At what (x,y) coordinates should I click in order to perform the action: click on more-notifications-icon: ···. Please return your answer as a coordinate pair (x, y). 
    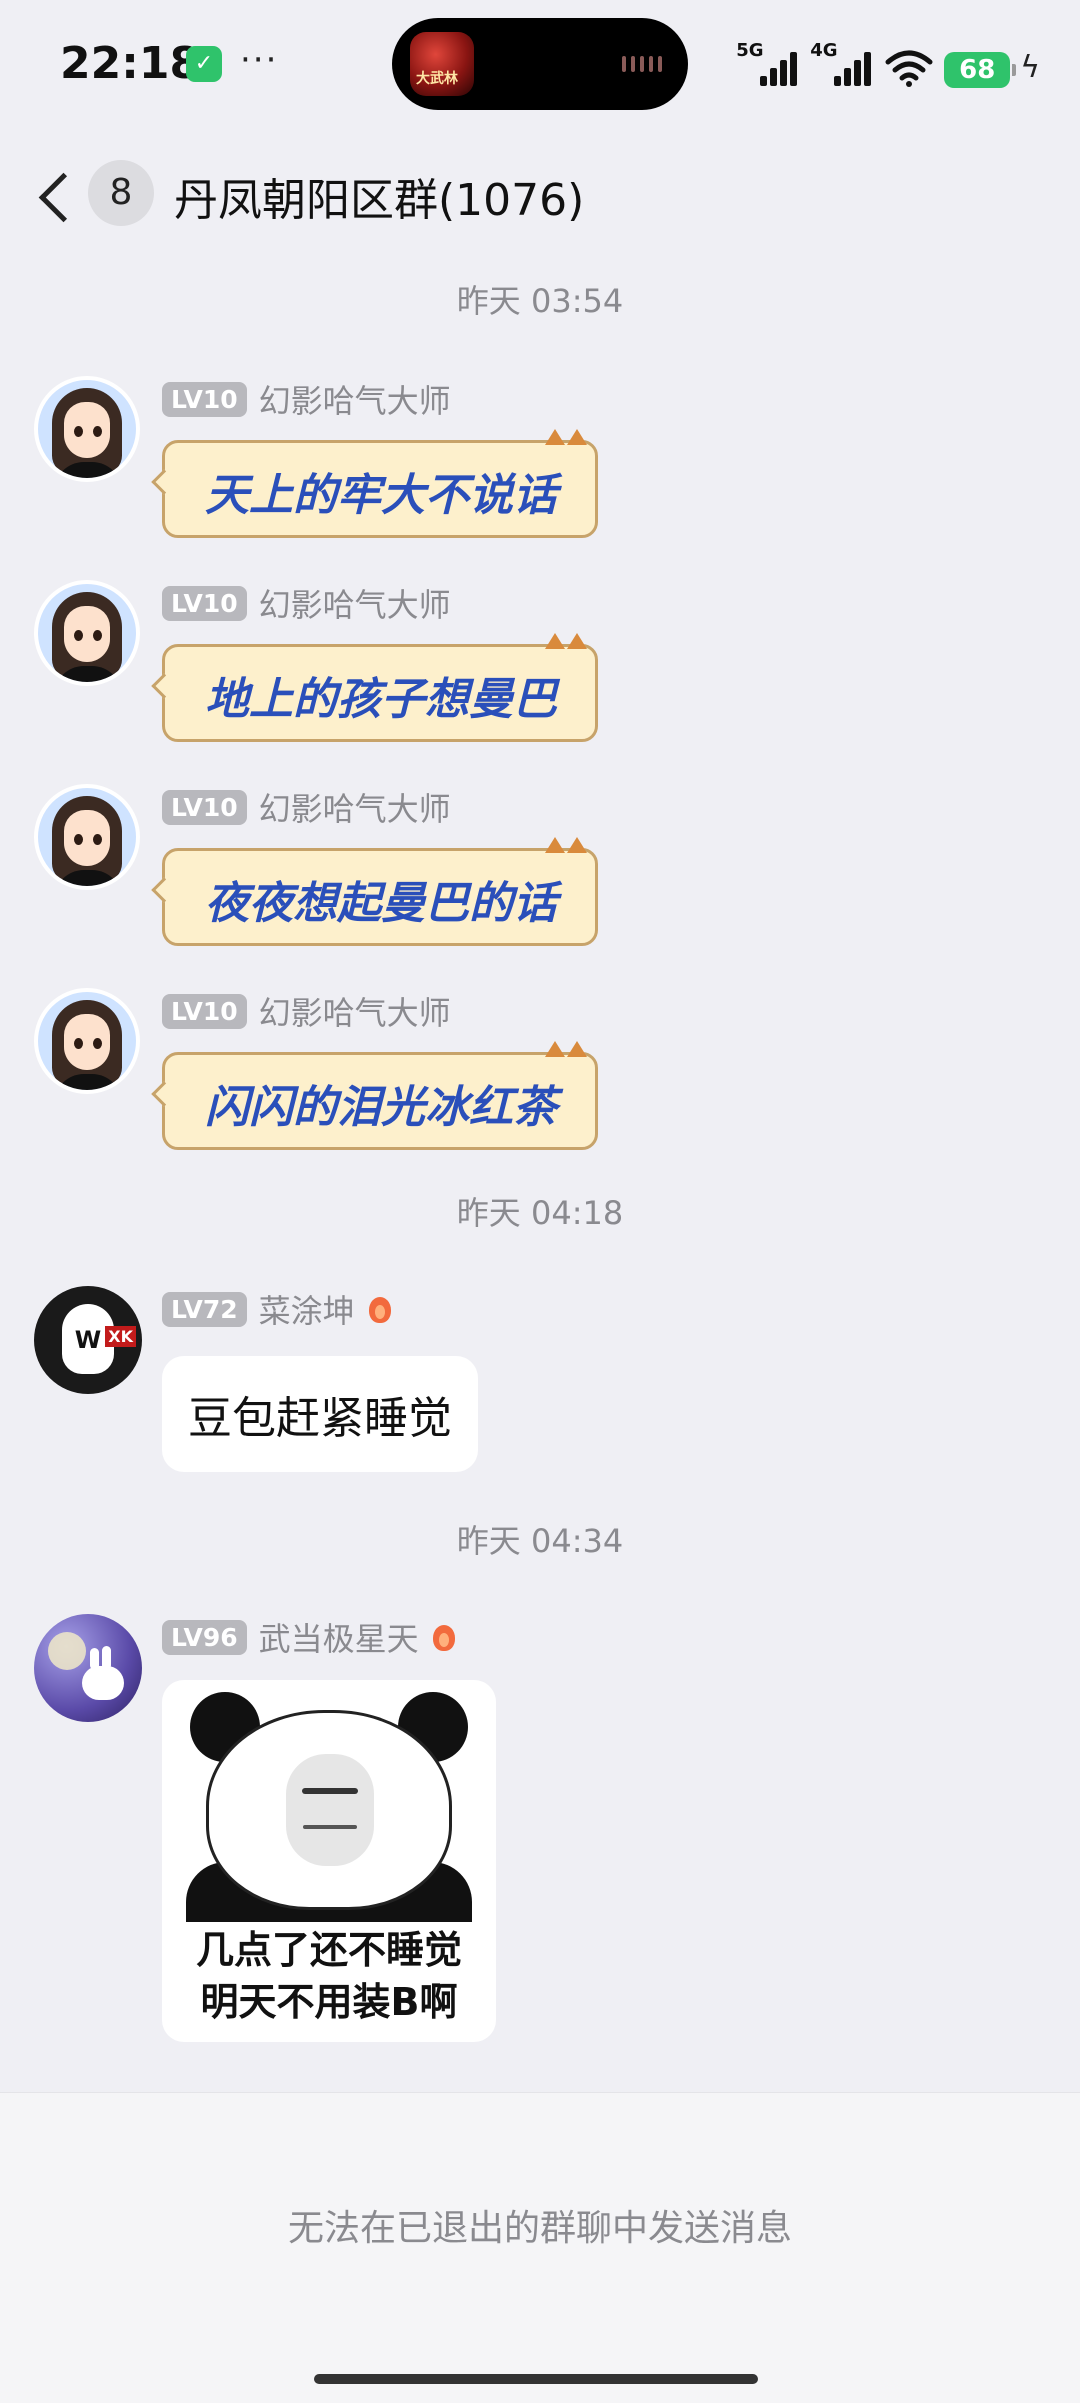
    Looking at the image, I should click on (259, 60).